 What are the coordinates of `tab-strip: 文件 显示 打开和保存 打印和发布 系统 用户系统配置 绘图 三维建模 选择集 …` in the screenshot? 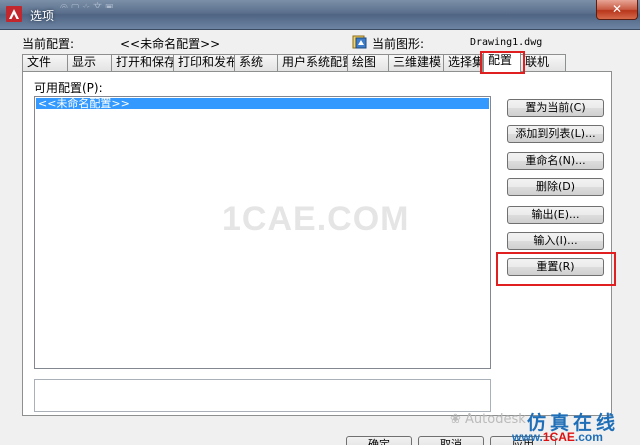 It's located at (317, 62).